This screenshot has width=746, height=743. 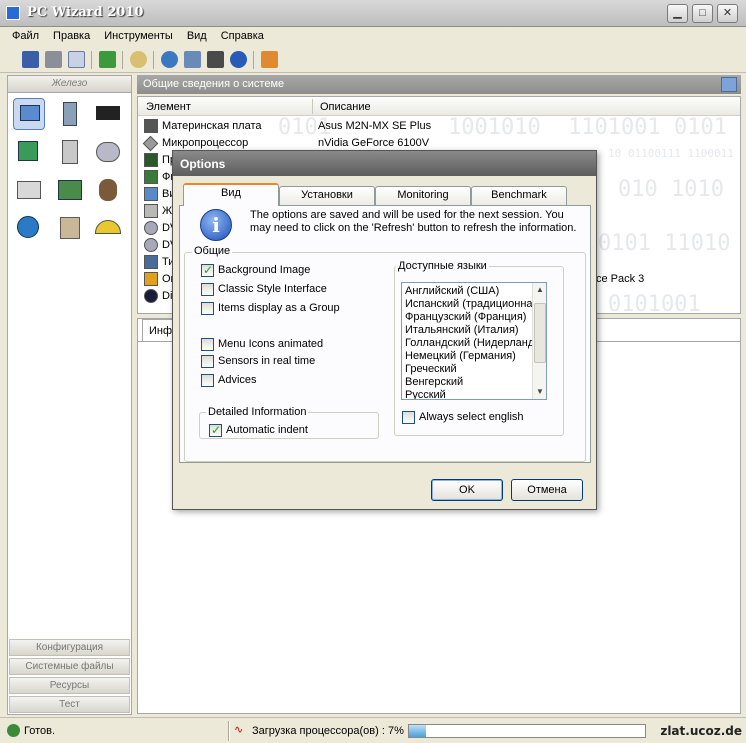 I want to click on dialog-title: Options, so click(x=384, y=163).